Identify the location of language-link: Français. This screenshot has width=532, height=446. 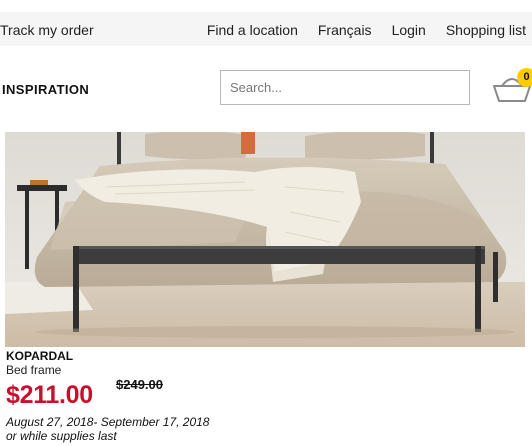
(345, 30).